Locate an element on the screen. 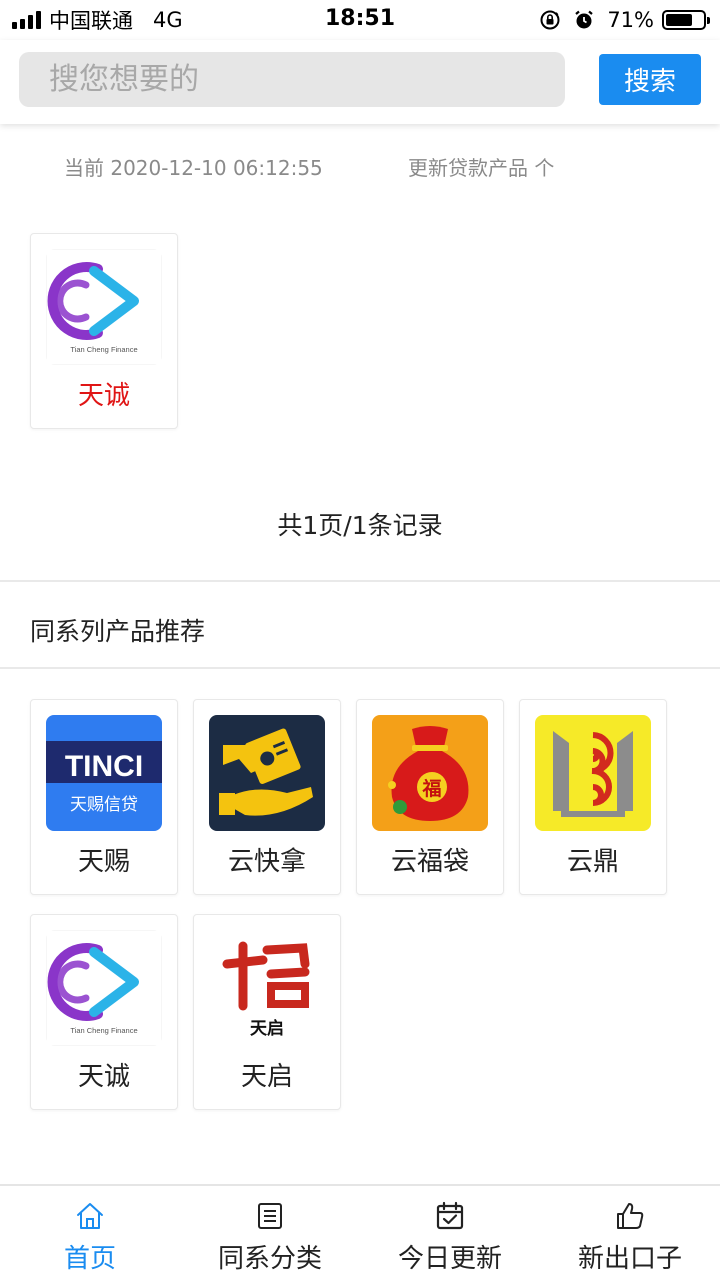 This screenshot has height=1280, width=720. recommend-card-yunding: 云鼎 is located at coordinates (593, 797).